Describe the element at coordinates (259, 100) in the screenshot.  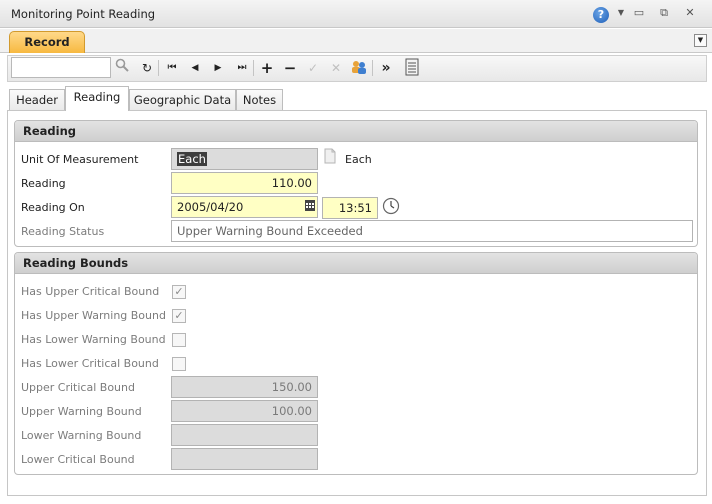
I see `tab-notes: Notes` at that location.